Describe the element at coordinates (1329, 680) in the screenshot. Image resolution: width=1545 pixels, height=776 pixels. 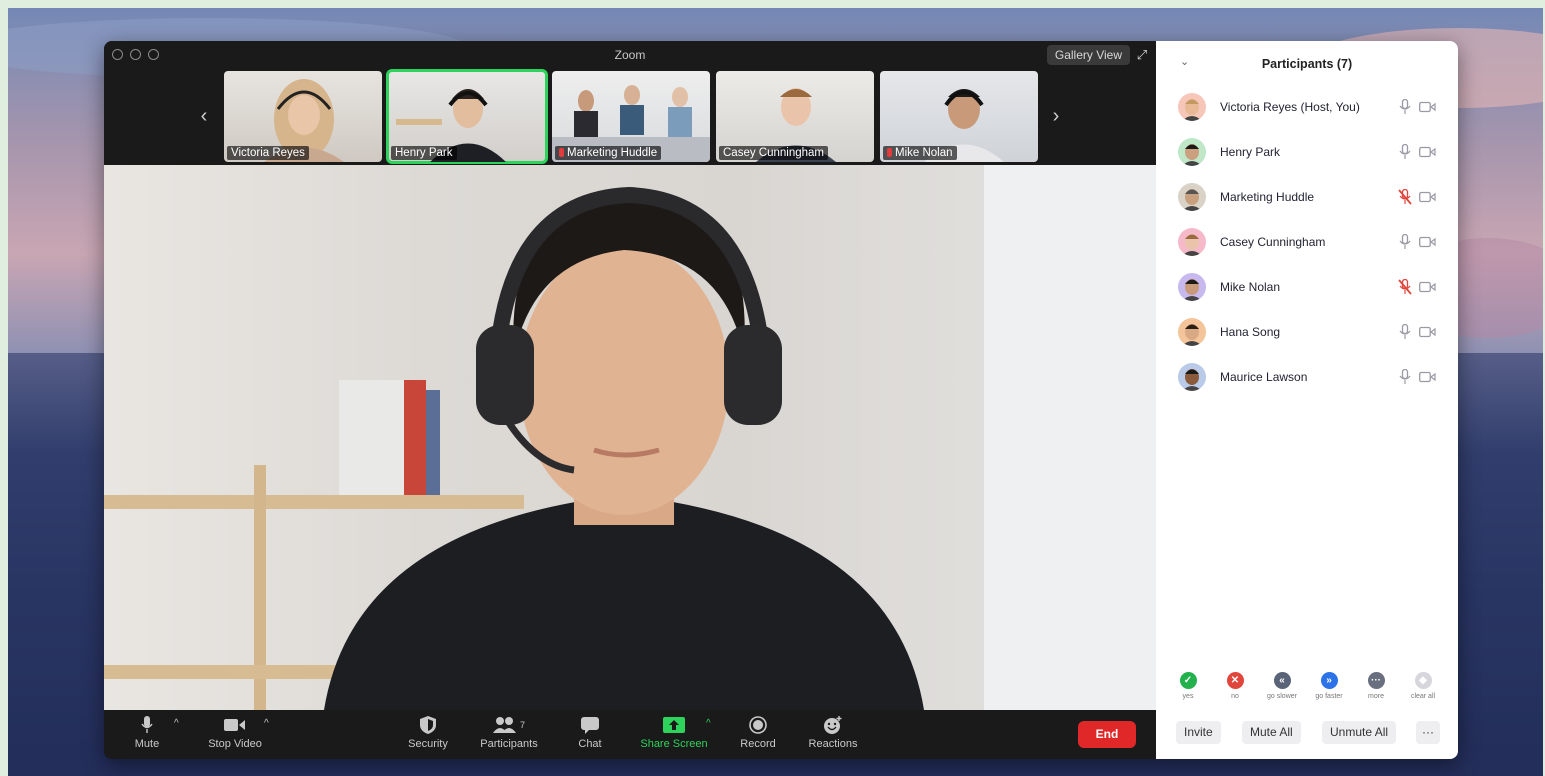
I see `feedback-go-faster-icon: »` at that location.